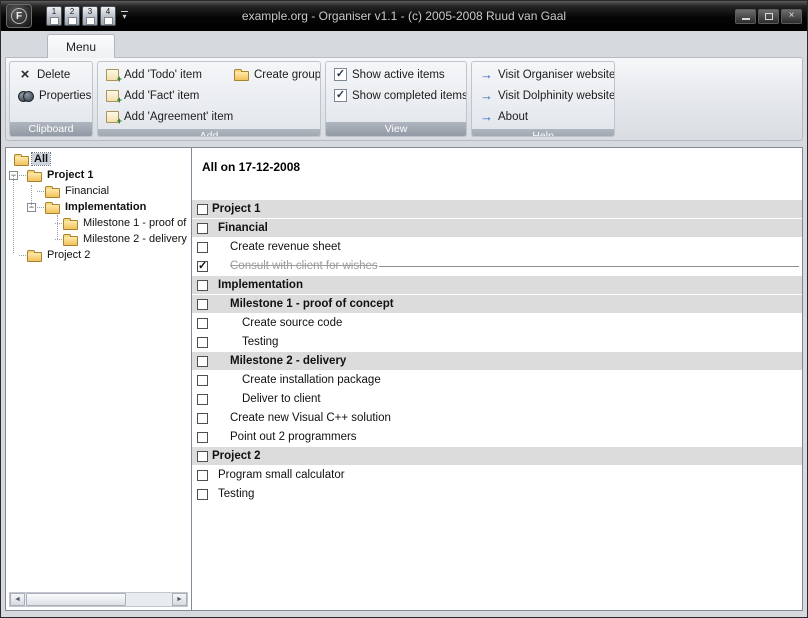  I want to click on row-label: Testing, so click(236, 494).